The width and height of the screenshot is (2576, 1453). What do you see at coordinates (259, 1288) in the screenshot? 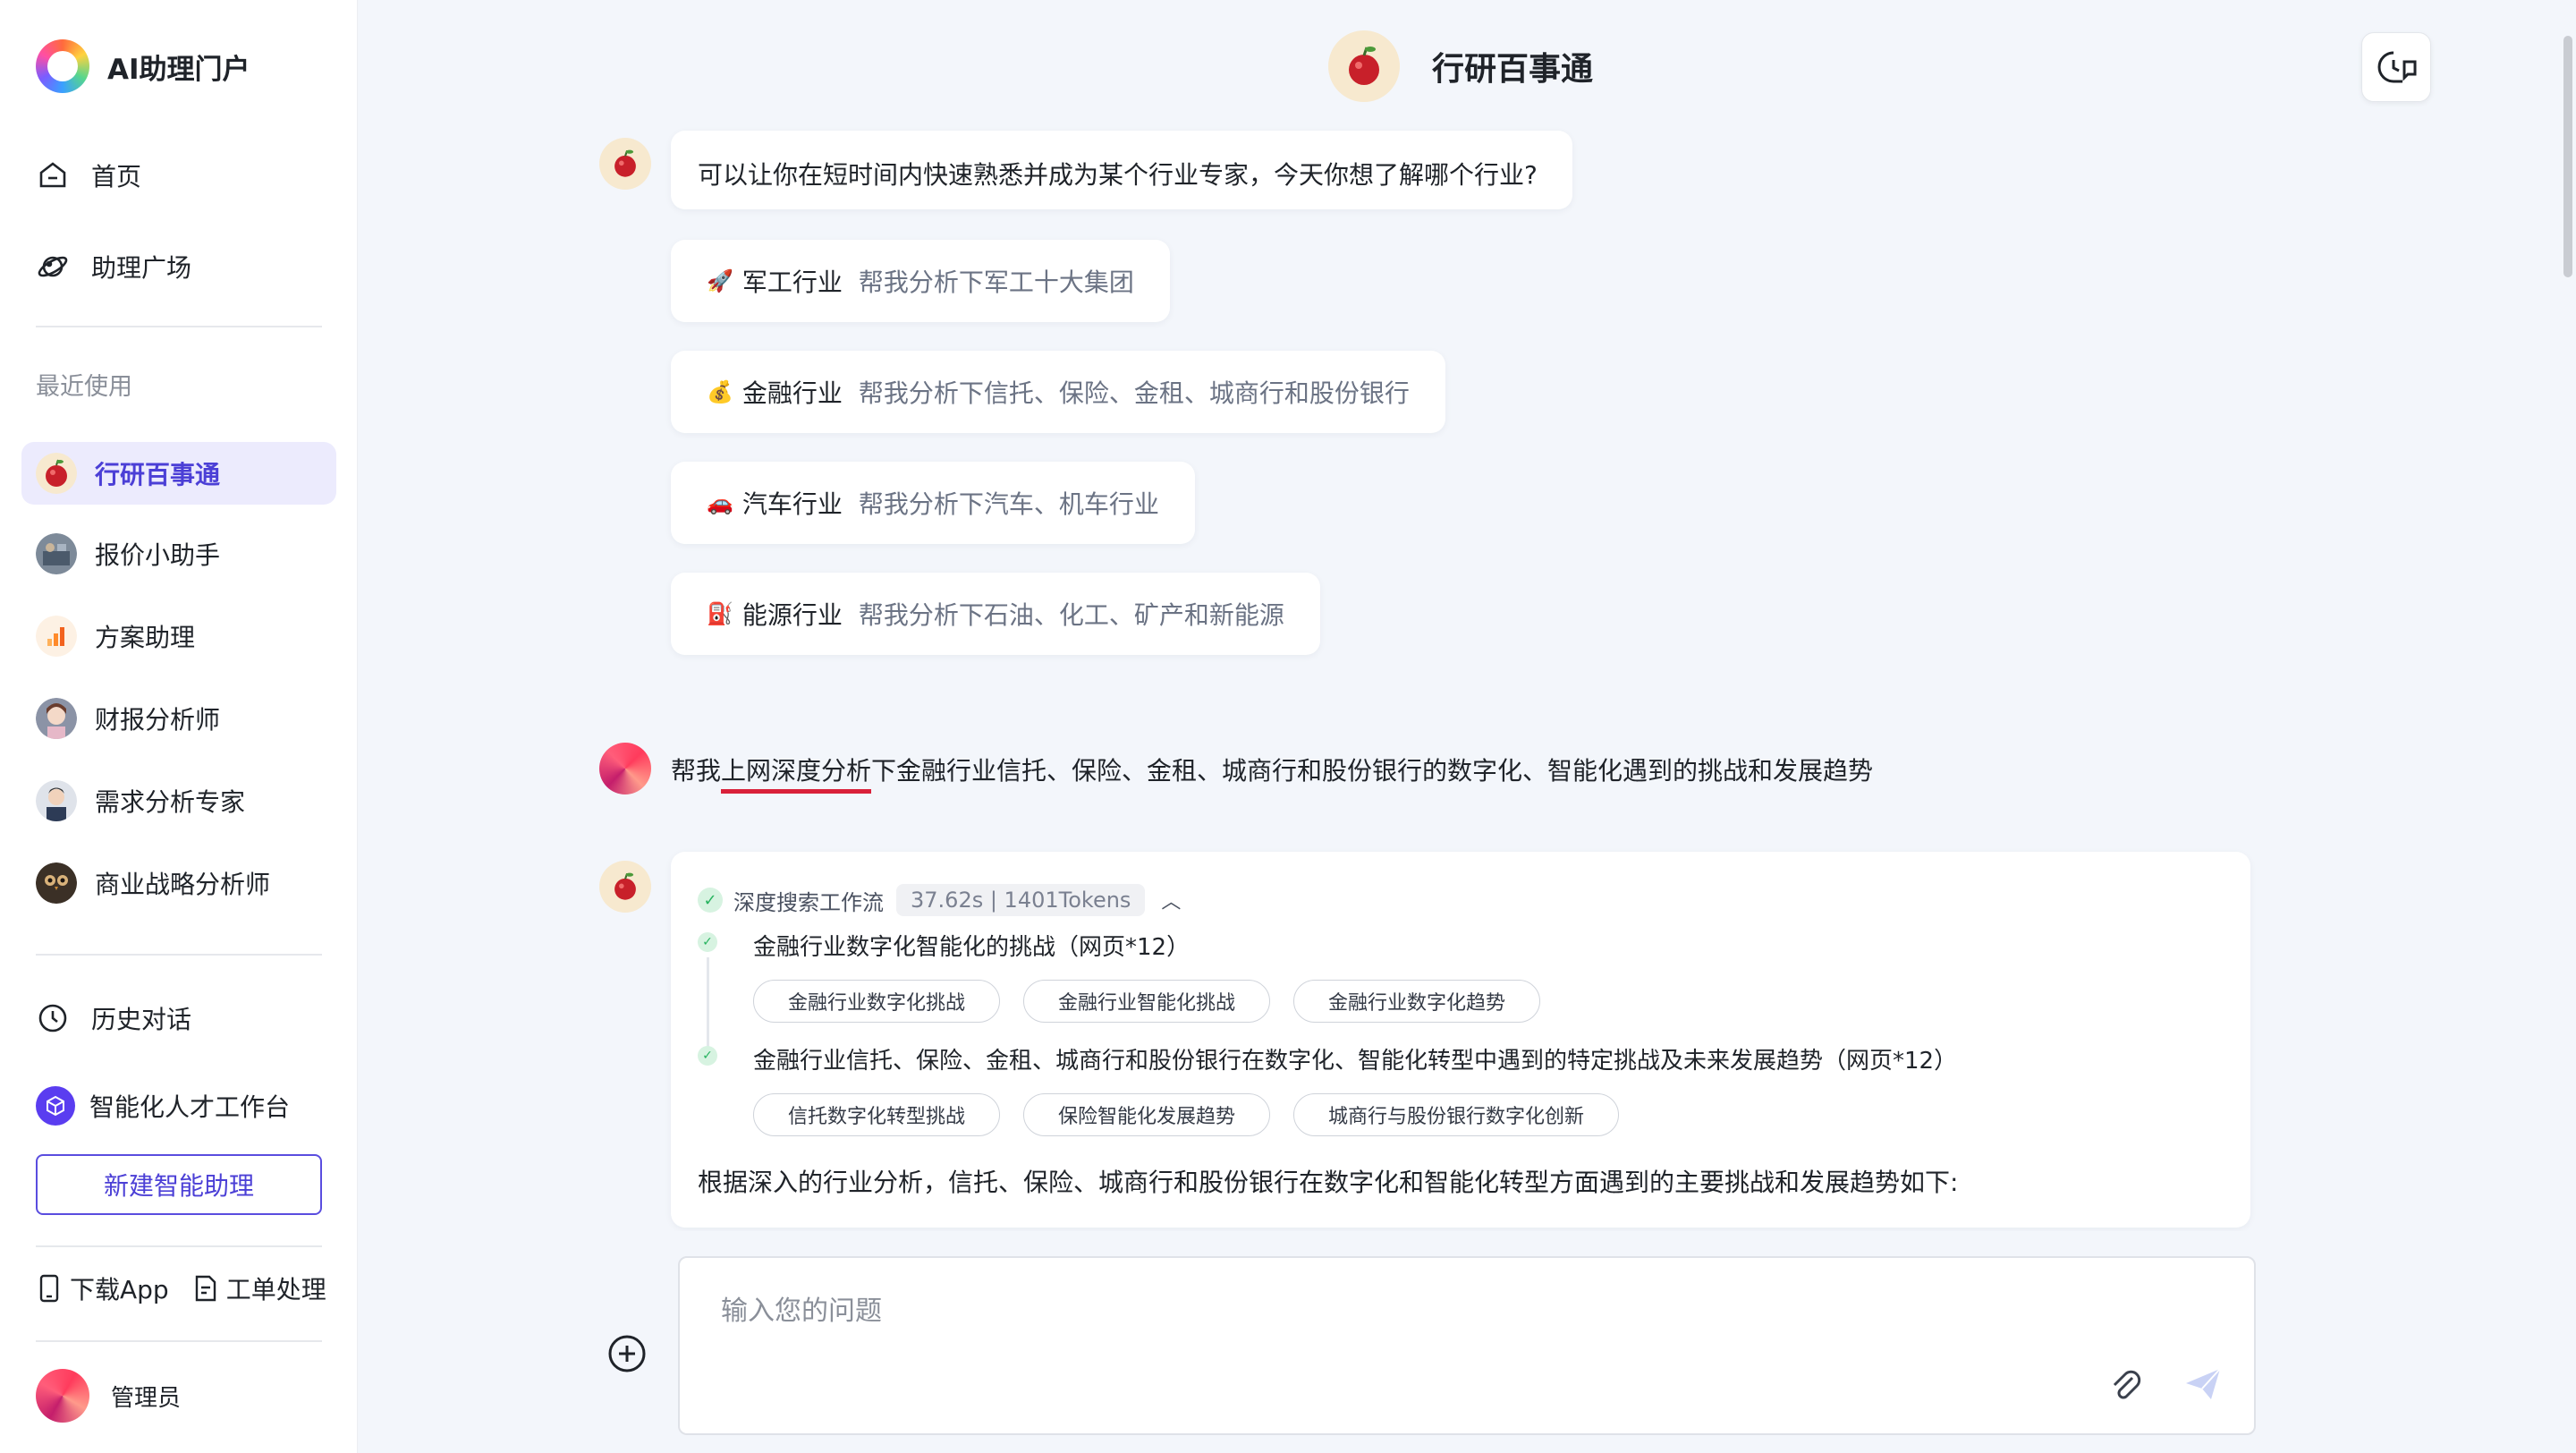
I see `ticket-link: 工单处理` at bounding box center [259, 1288].